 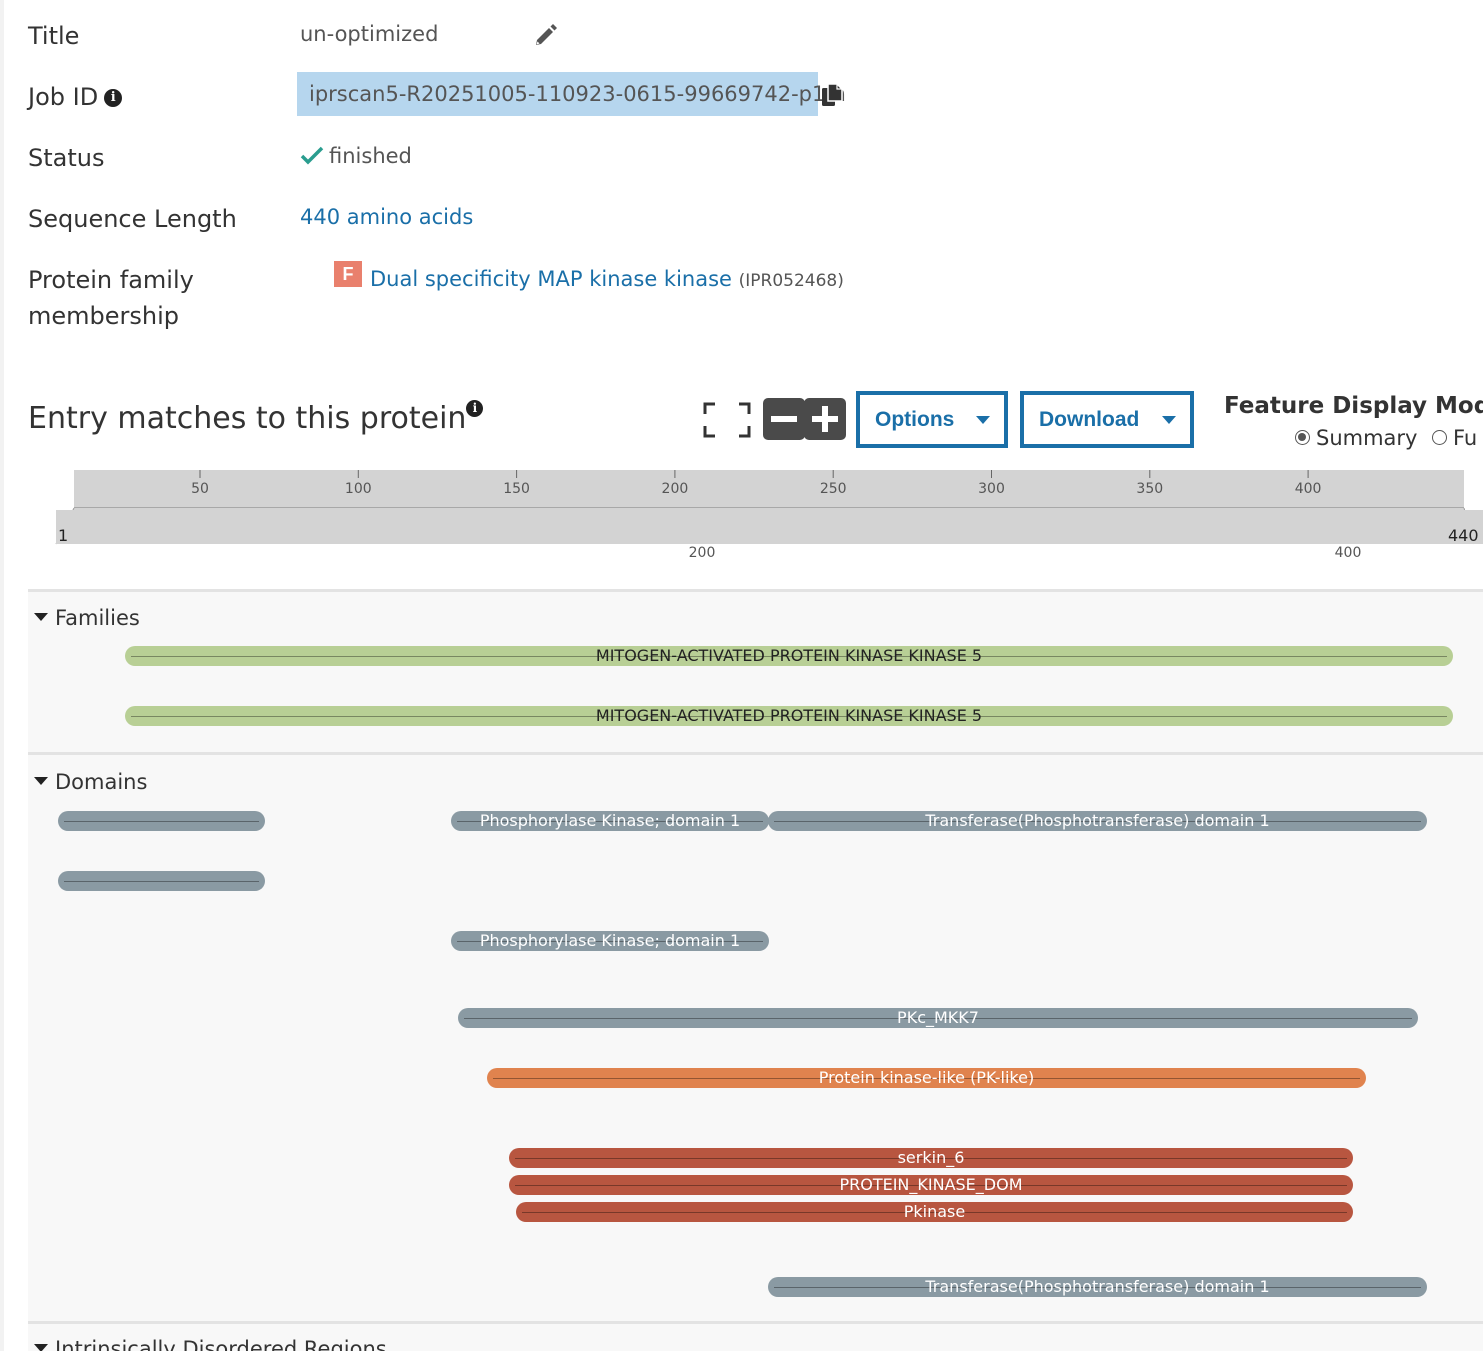 What do you see at coordinates (833, 489) in the screenshot?
I see `ruler-tick-label: 250` at bounding box center [833, 489].